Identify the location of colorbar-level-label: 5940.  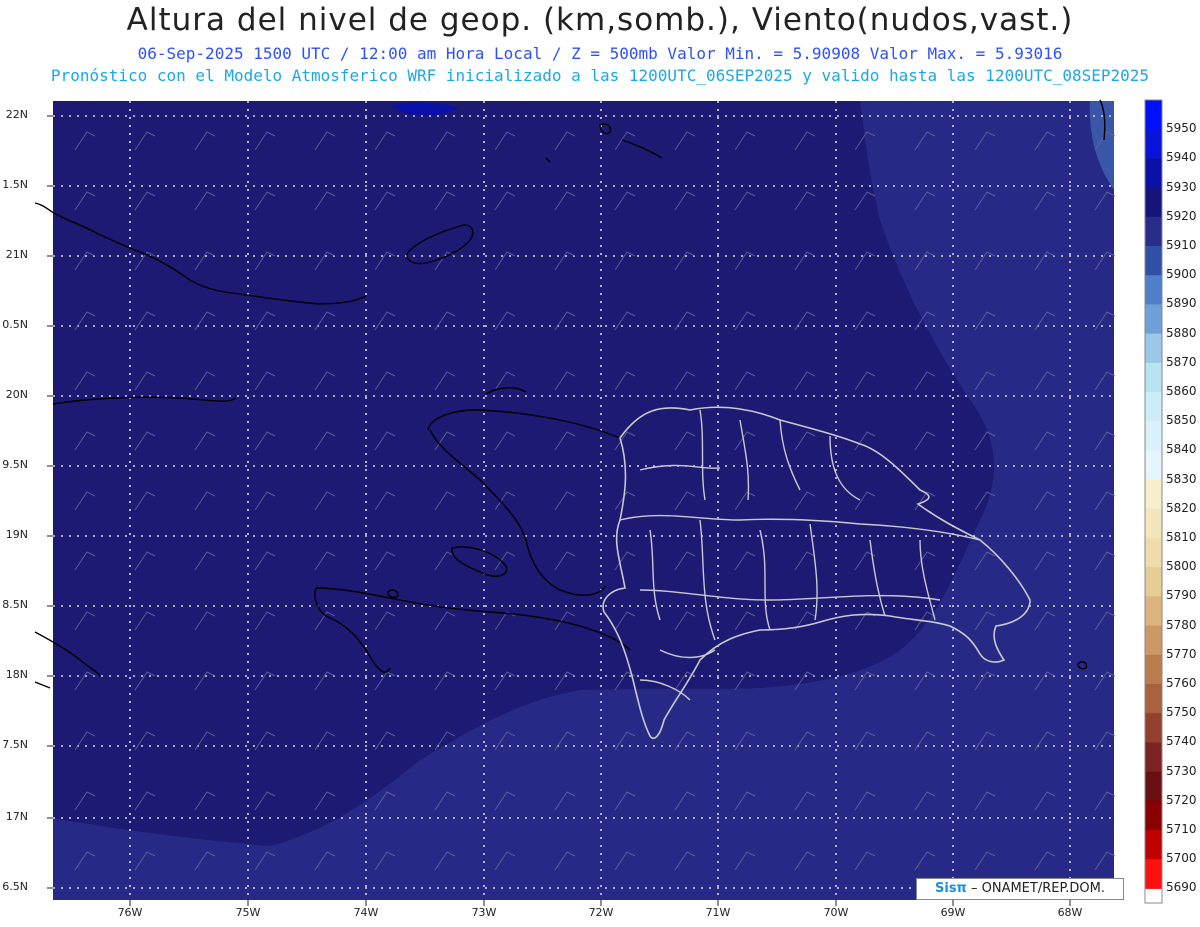
(1181, 157).